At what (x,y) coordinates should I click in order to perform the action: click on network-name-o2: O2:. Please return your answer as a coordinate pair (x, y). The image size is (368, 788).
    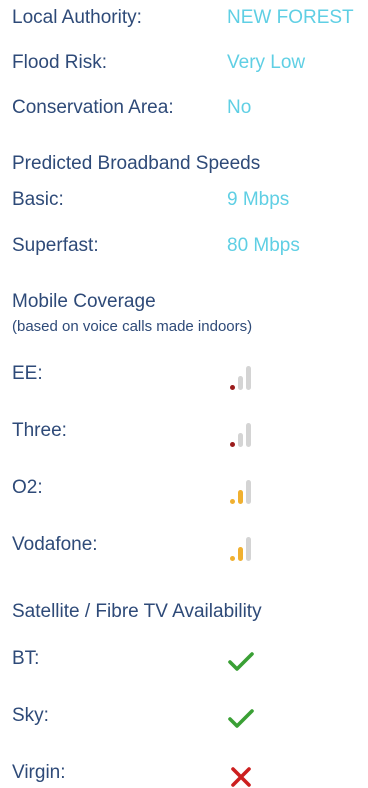
    Looking at the image, I should click on (27, 487).